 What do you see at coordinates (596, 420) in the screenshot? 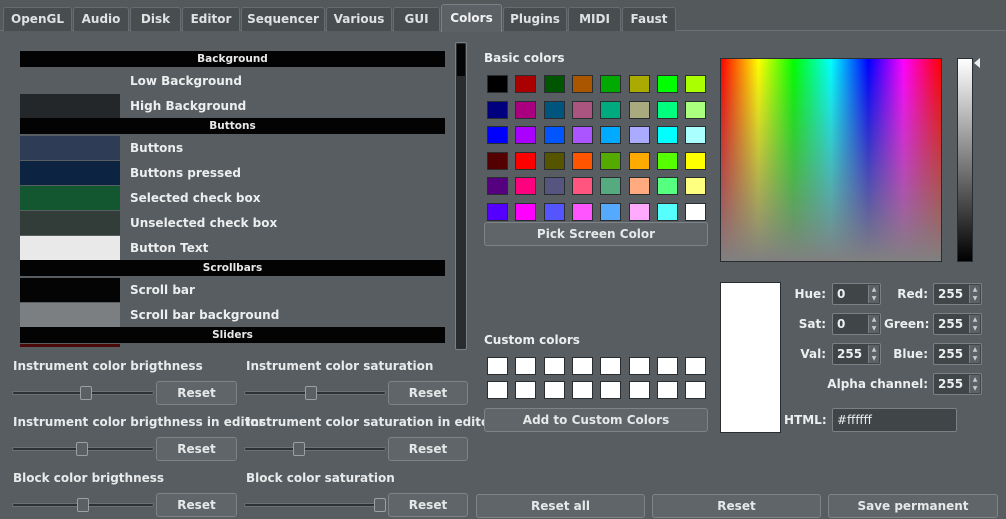
I see `add-to-custom-colors-button: Add to Custom Colors` at bounding box center [596, 420].